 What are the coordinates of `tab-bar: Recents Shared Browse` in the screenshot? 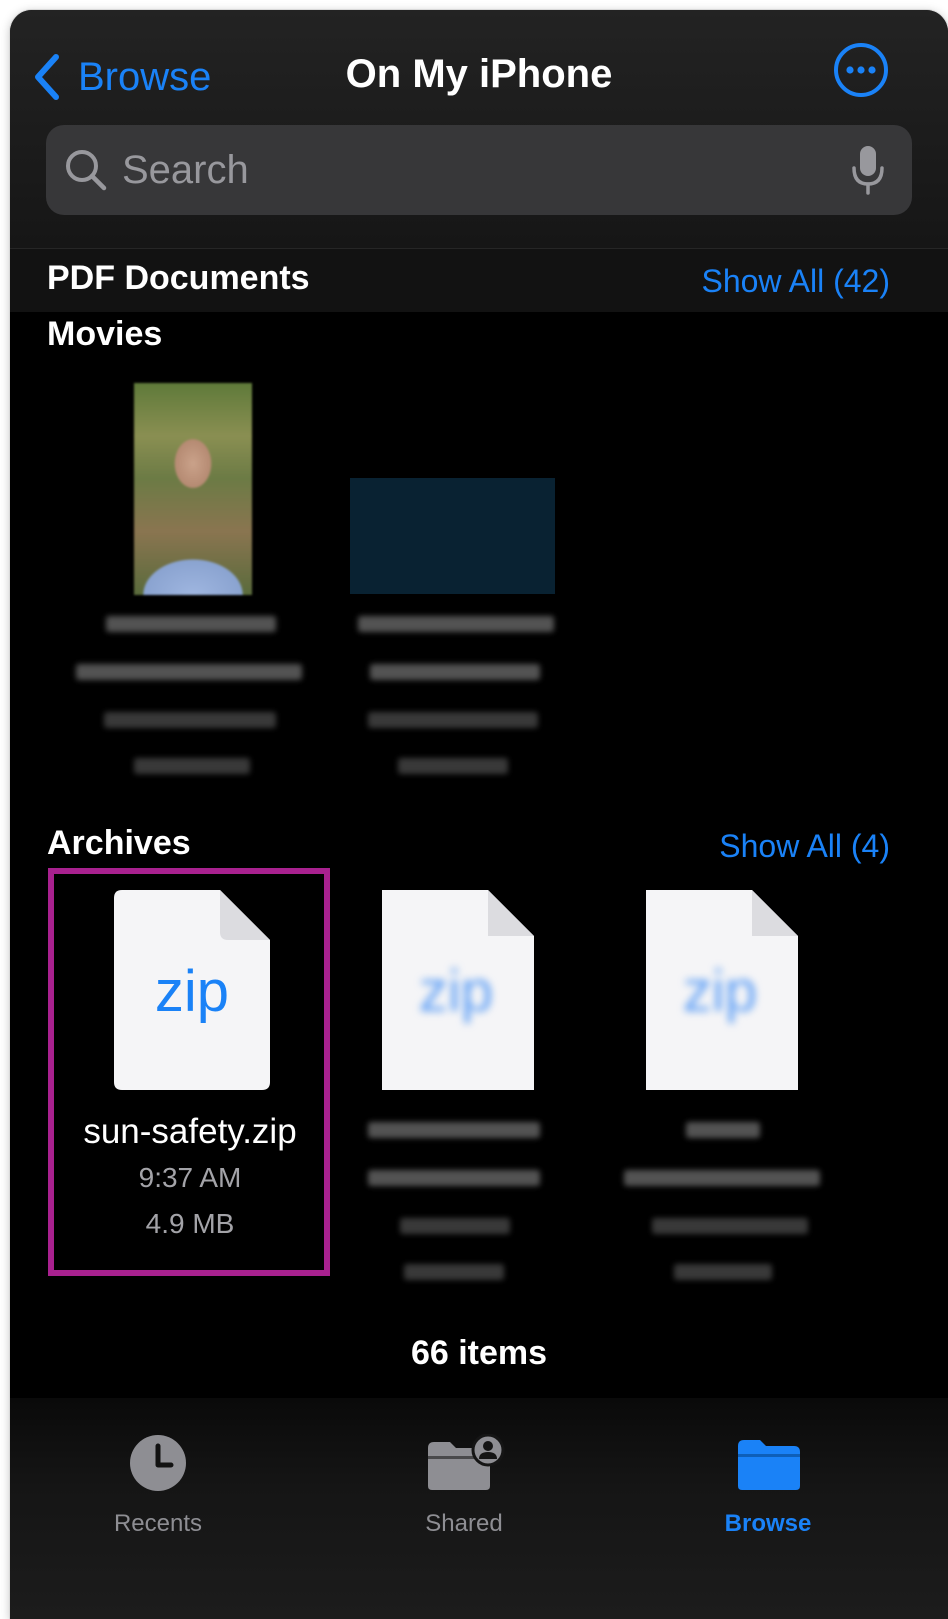 It's located at (479, 1508).